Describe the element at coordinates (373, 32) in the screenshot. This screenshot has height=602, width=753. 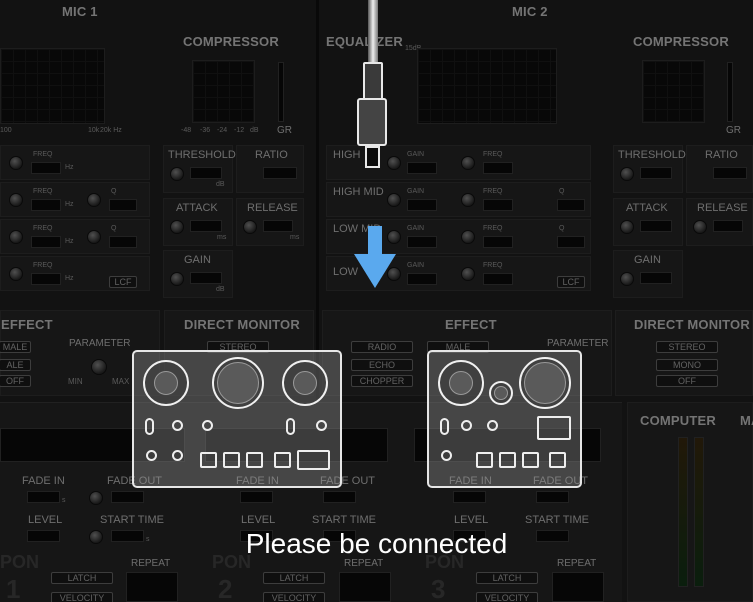
I see `usb-cable` at that location.